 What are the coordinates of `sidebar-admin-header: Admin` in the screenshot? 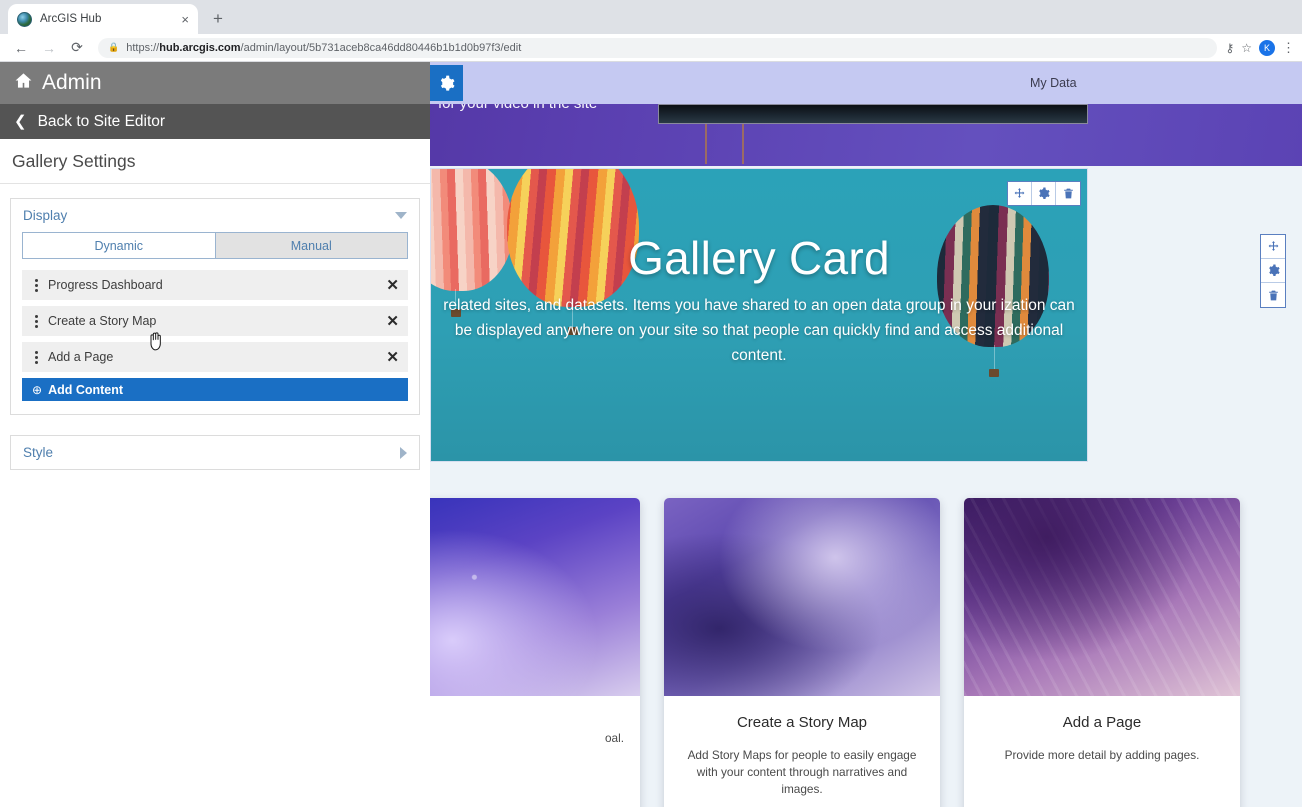 It's located at (215, 83).